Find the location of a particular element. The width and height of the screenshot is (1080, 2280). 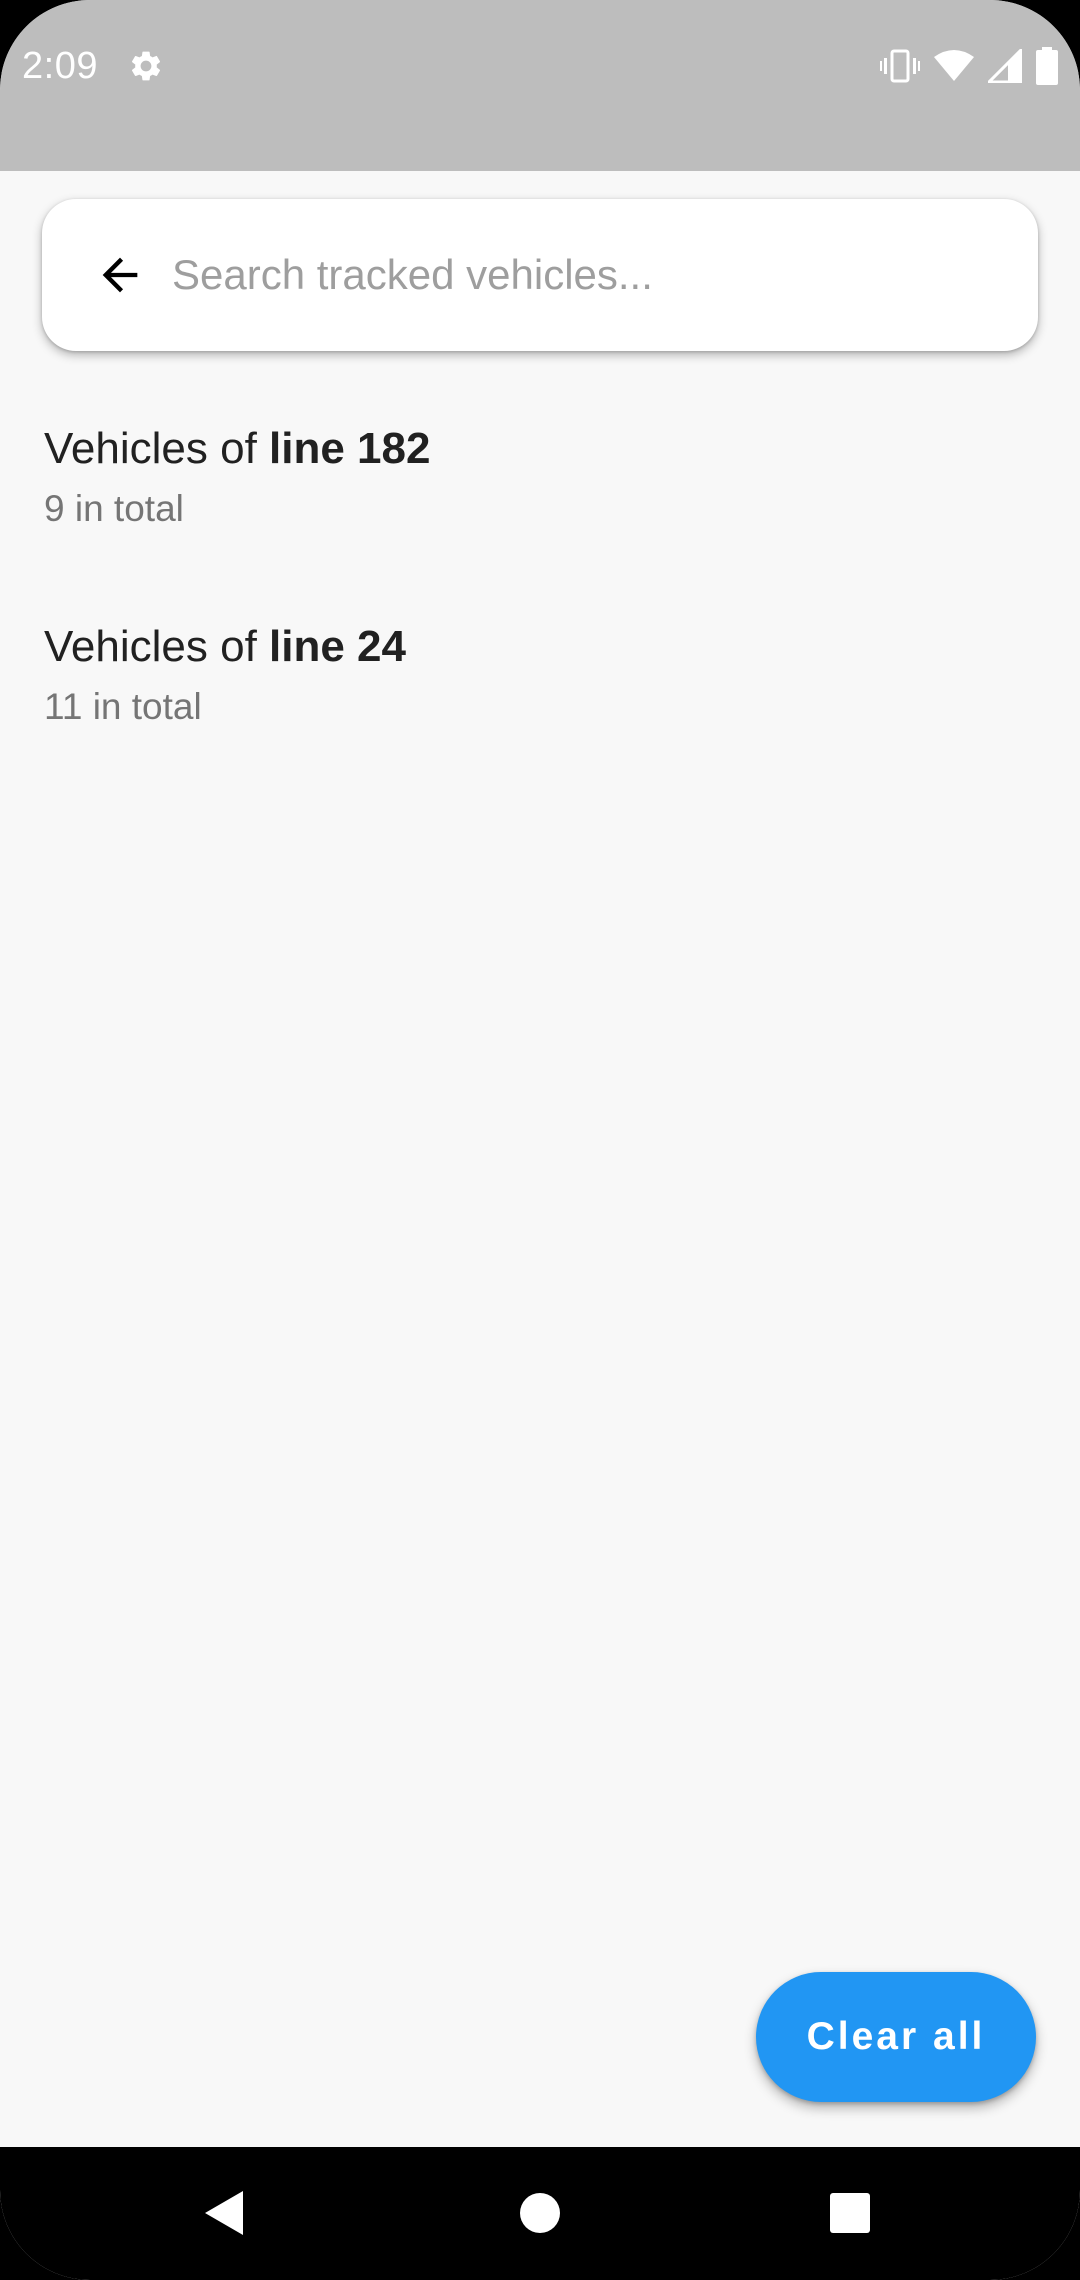

battery-icon is located at coordinates (1047, 66).